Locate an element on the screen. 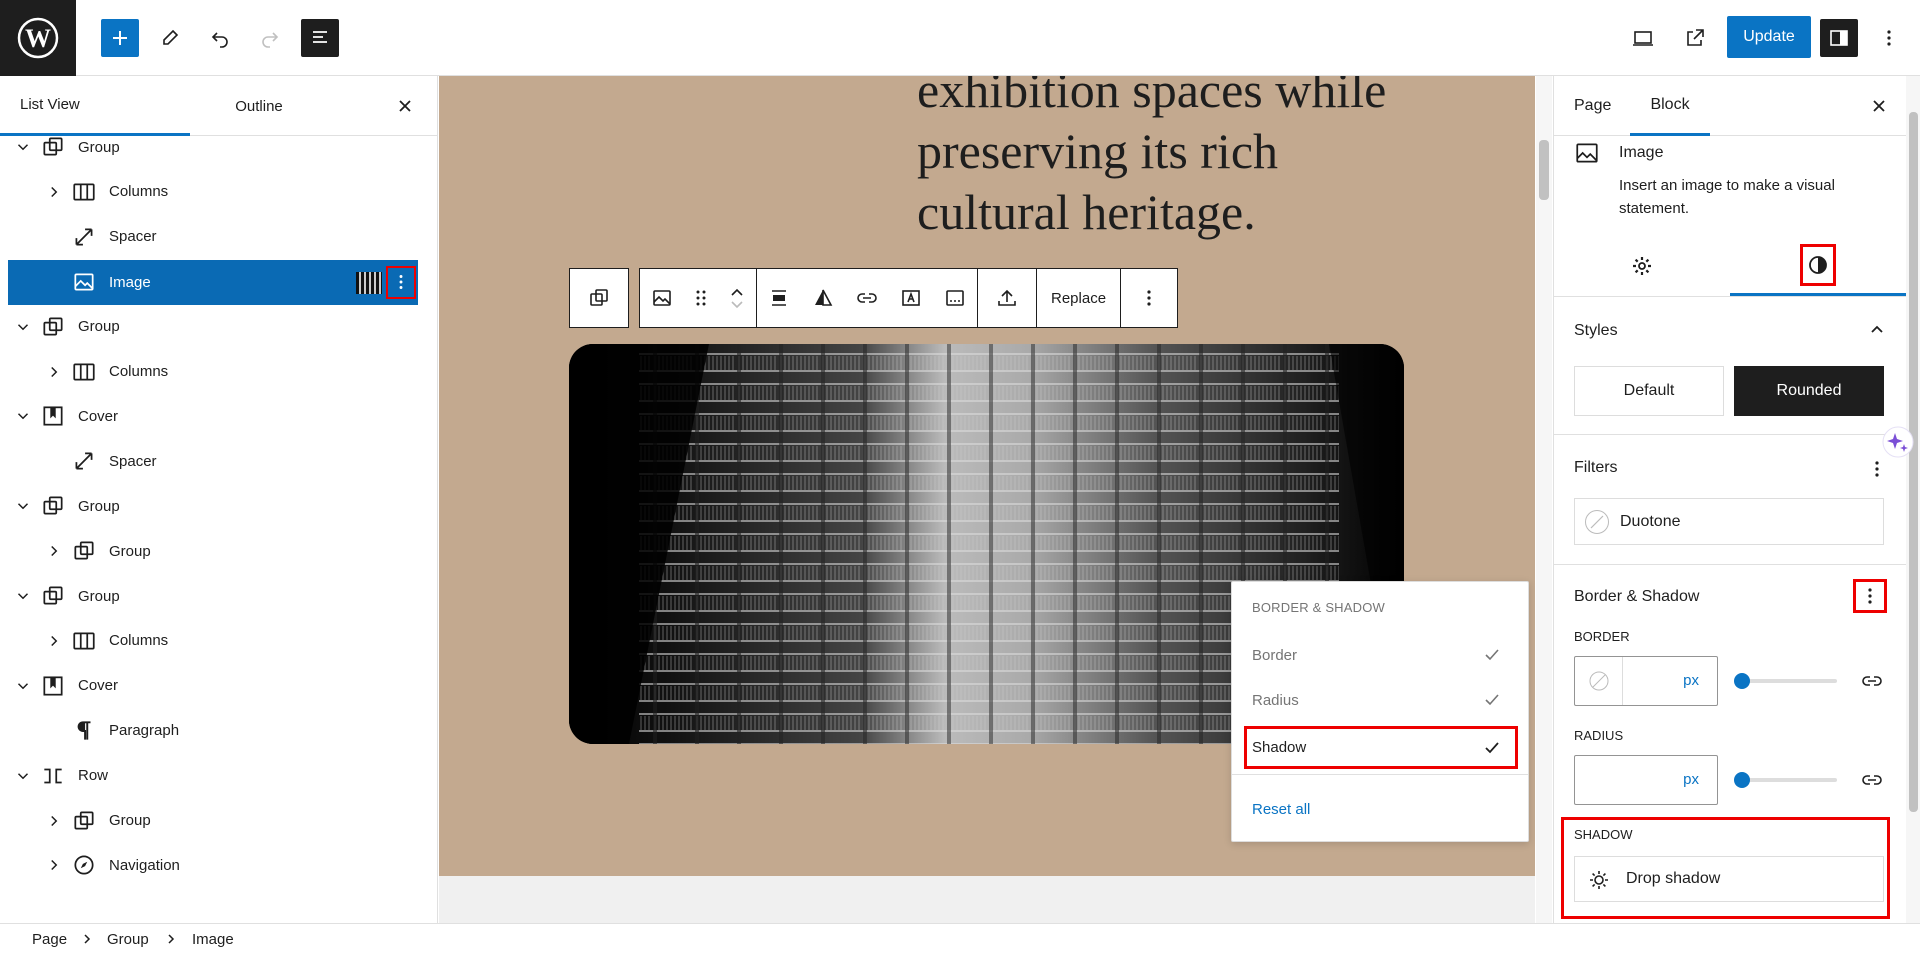  view-page-button is located at coordinates (1695, 38).